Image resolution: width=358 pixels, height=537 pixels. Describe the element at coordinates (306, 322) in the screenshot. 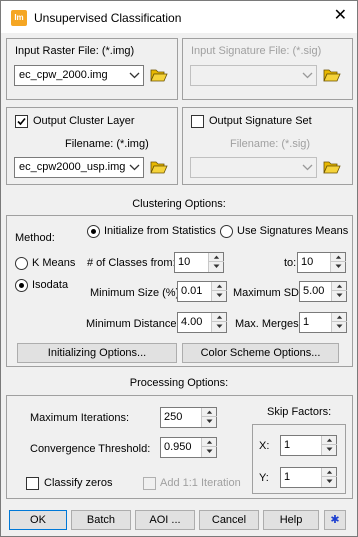

I see `max-merges-value: 1` at that location.